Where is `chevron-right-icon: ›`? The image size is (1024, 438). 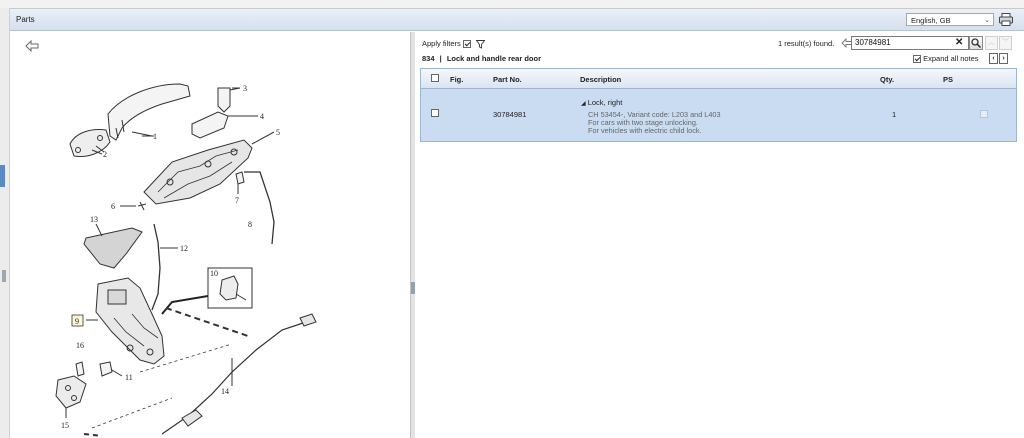
chevron-right-icon: › is located at coordinates (1003, 58).